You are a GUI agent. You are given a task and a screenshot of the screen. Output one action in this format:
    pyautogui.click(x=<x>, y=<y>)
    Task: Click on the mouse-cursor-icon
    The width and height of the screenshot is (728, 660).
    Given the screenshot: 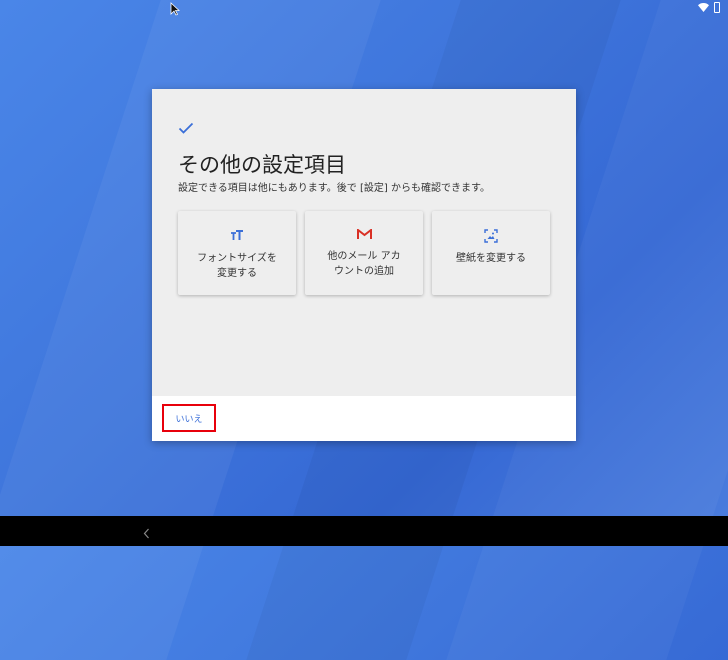 What is the action you would take?
    pyautogui.click(x=175, y=10)
    